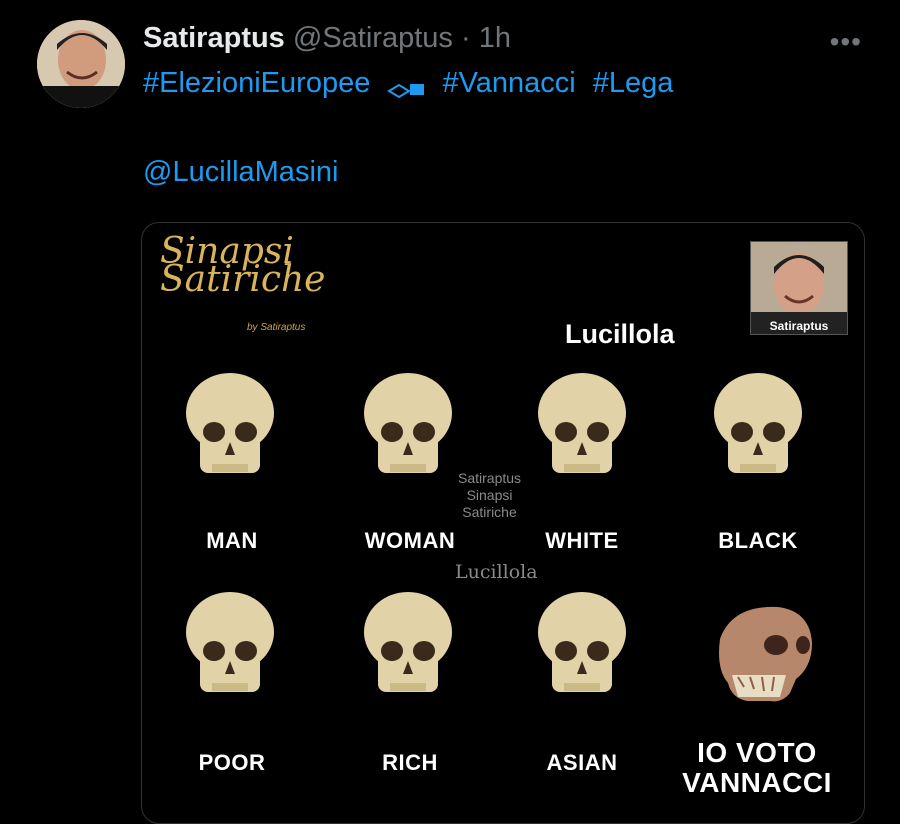  What do you see at coordinates (81, 64) in the screenshot?
I see `author-avatar` at bounding box center [81, 64].